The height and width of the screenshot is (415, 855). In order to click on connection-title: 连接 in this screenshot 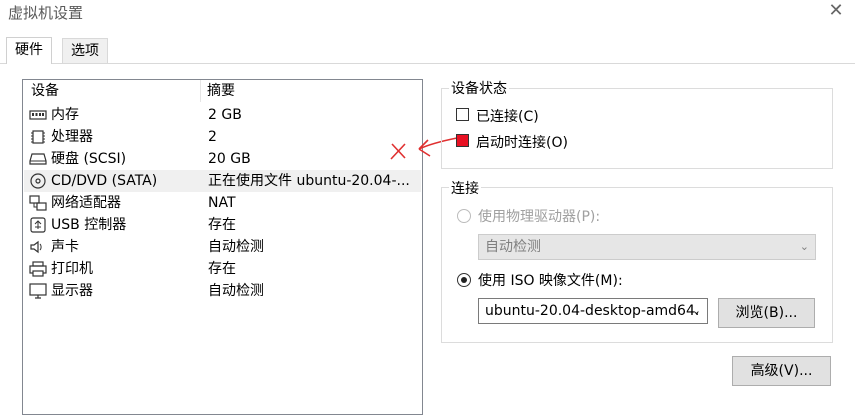, I will do `click(465, 188)`.